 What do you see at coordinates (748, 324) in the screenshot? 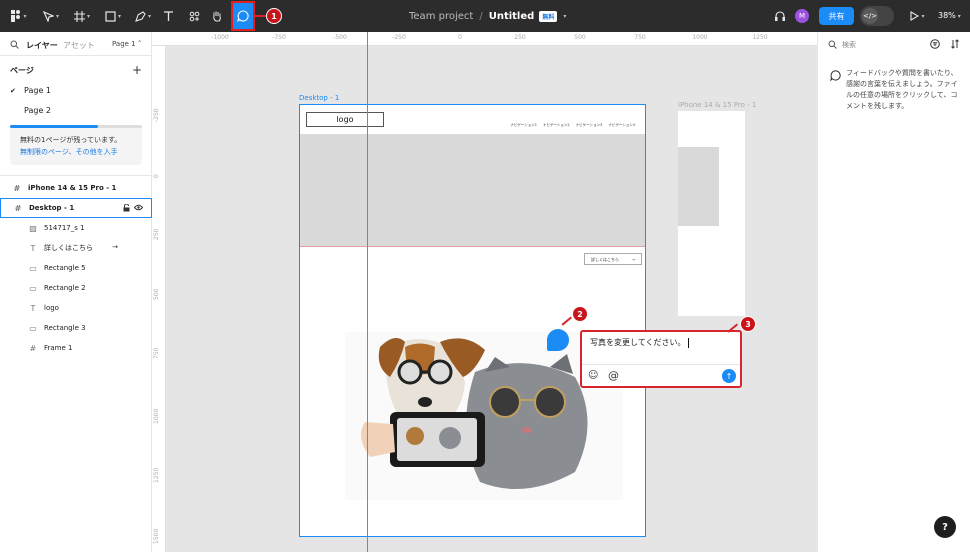
I see `callout-3: 3` at bounding box center [748, 324].